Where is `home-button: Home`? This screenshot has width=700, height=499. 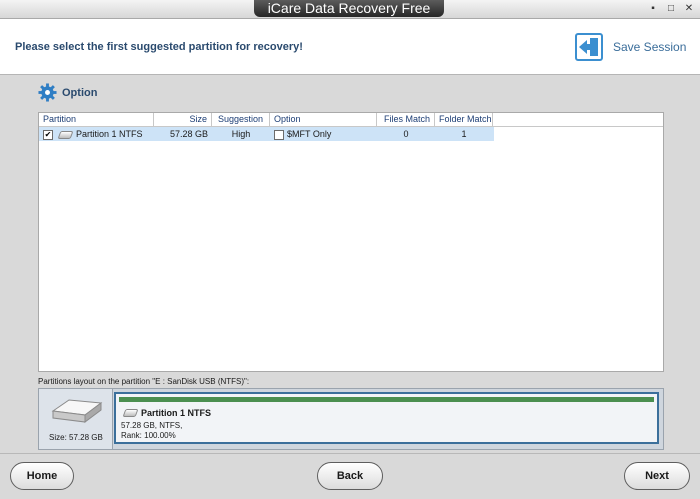 home-button: Home is located at coordinates (42, 476).